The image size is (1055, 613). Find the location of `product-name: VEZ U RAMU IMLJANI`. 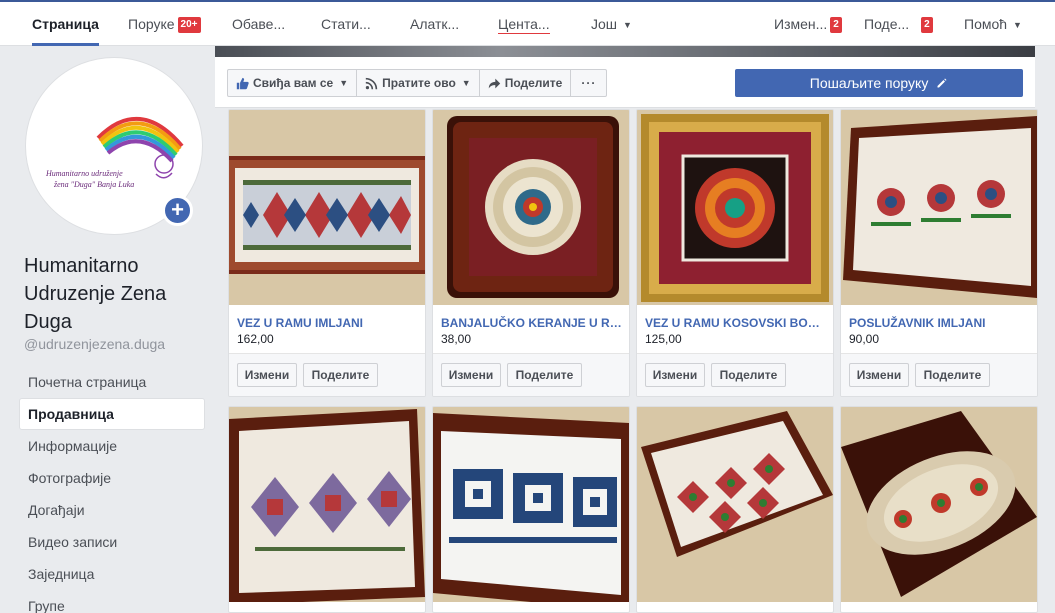

product-name: VEZ U RAMU IMLJANI is located at coordinates (328, 323).